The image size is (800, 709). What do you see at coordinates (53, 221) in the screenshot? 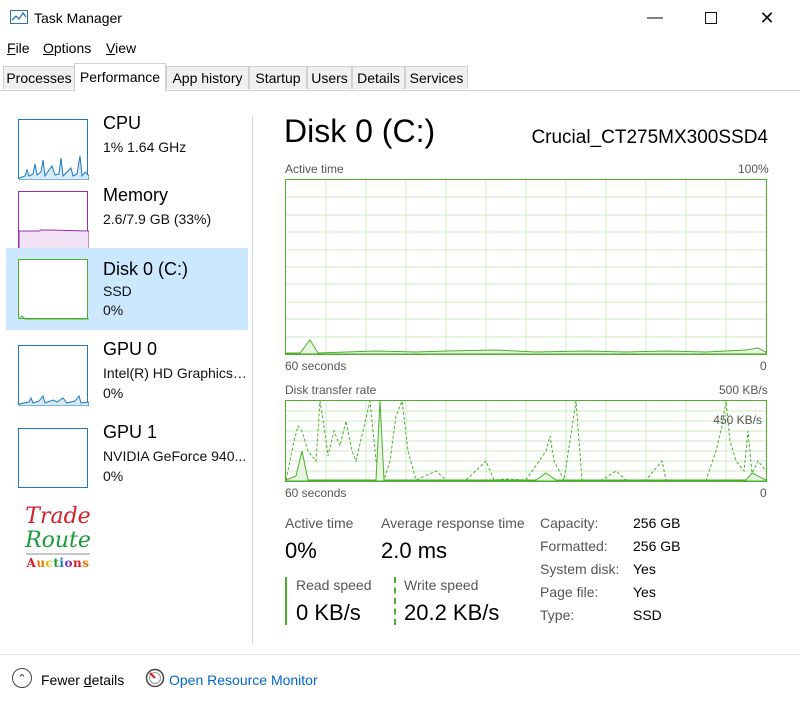
I see `memory-thumbnail-graph` at bounding box center [53, 221].